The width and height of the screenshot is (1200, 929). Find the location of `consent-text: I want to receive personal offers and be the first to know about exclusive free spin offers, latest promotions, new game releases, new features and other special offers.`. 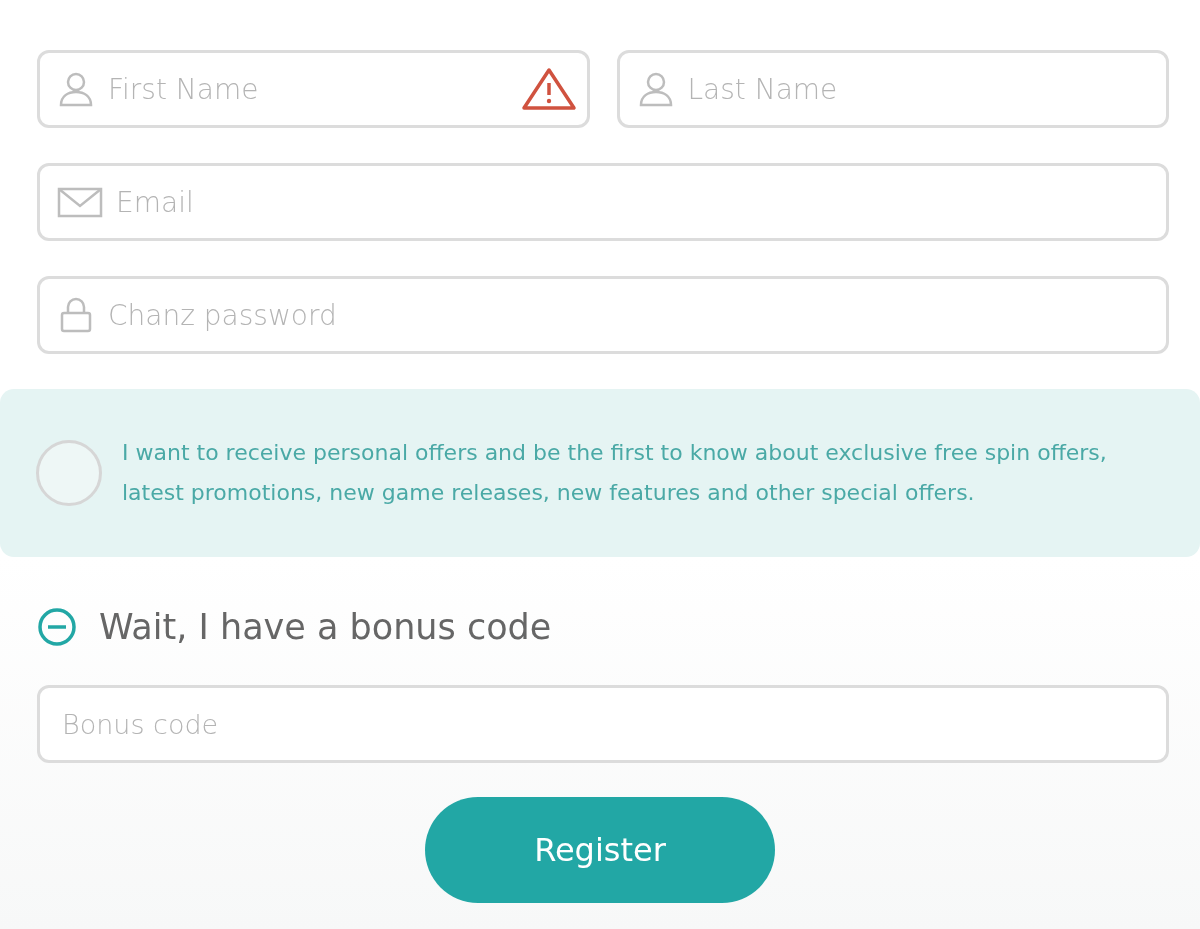

consent-text: I want to receive personal offers and be the first to know about exclusive free spin offers, latest promotions, new game releases, new features and other special offers. is located at coordinates (615, 473).